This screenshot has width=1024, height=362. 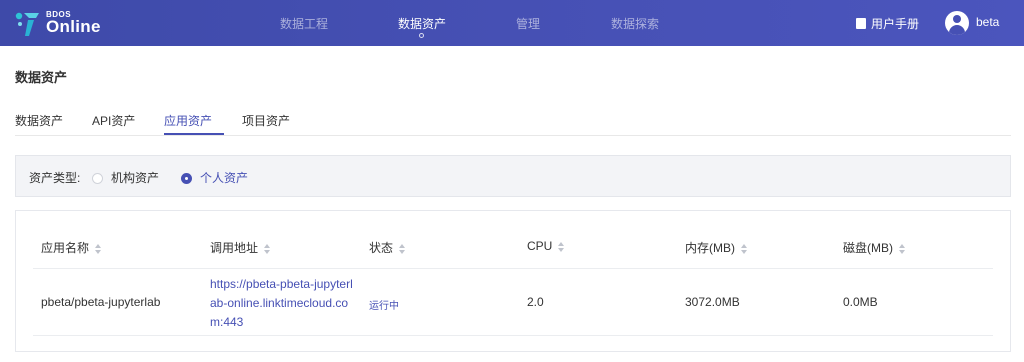 I want to click on radio-org-assets: 机构资产, so click(x=125, y=177).